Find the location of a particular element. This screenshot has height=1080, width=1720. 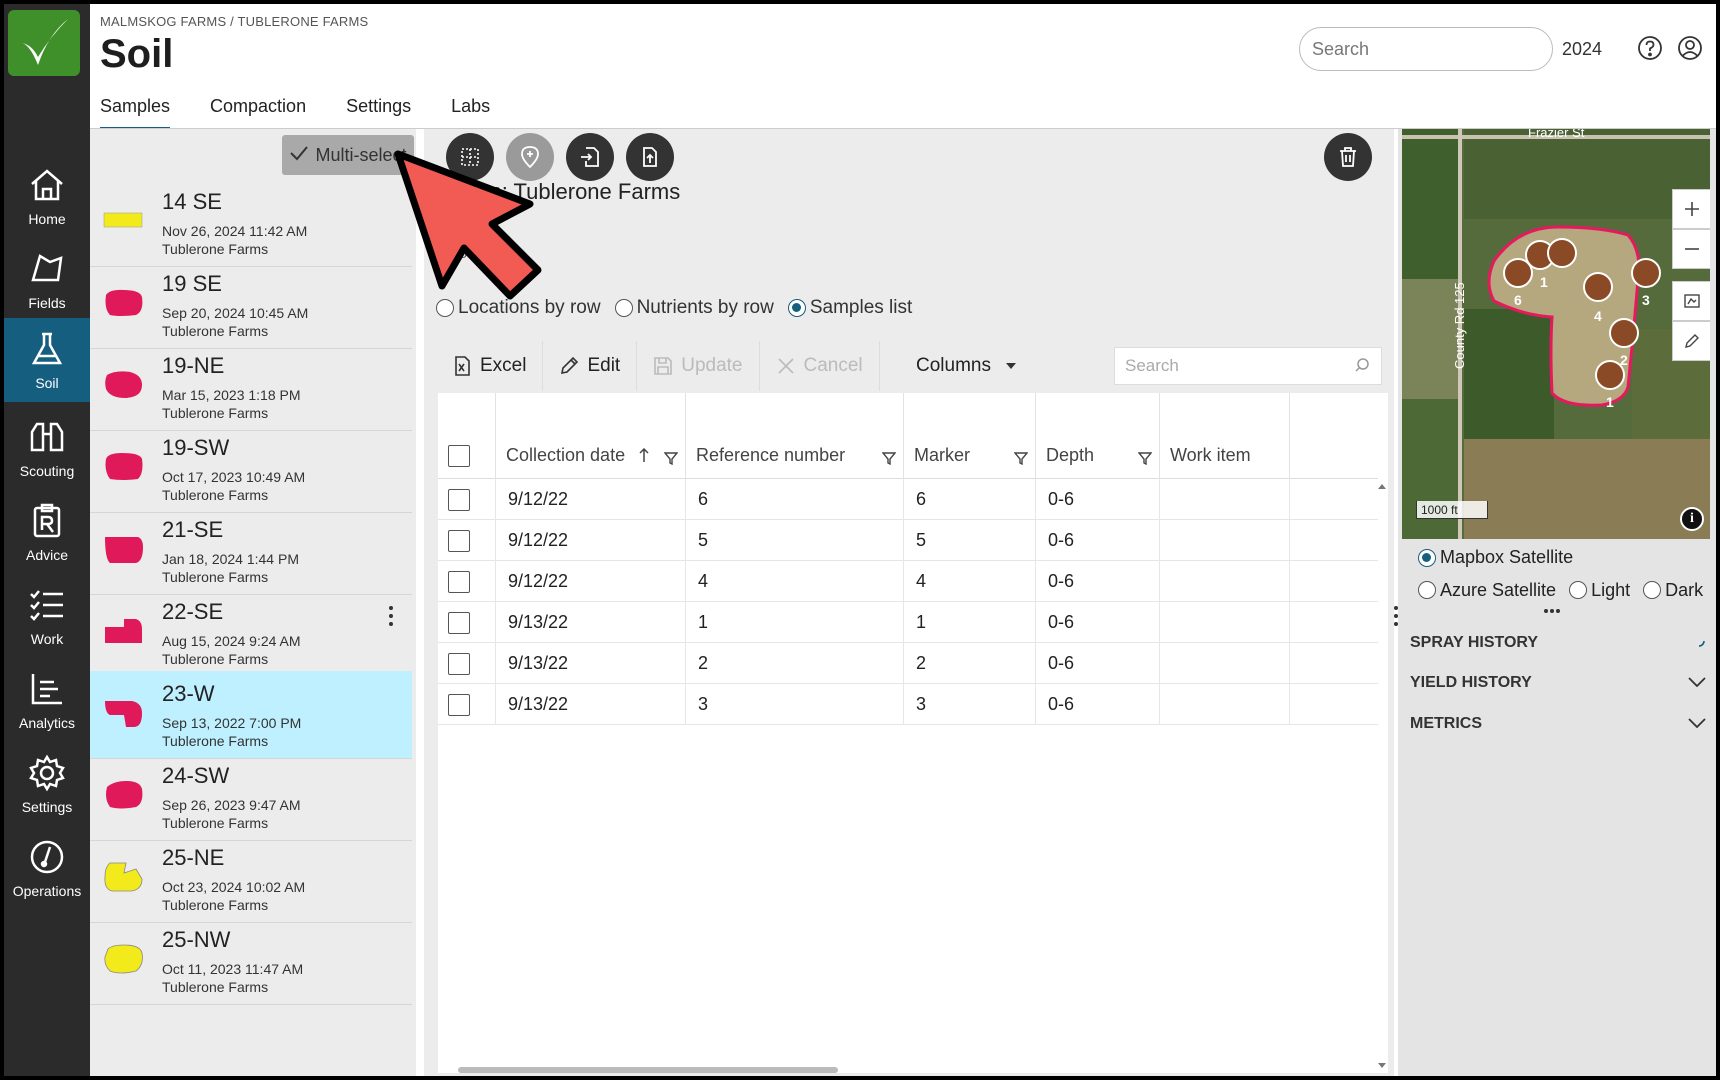

column-header-collection-date: Collection date is located at coordinates (591, 436).